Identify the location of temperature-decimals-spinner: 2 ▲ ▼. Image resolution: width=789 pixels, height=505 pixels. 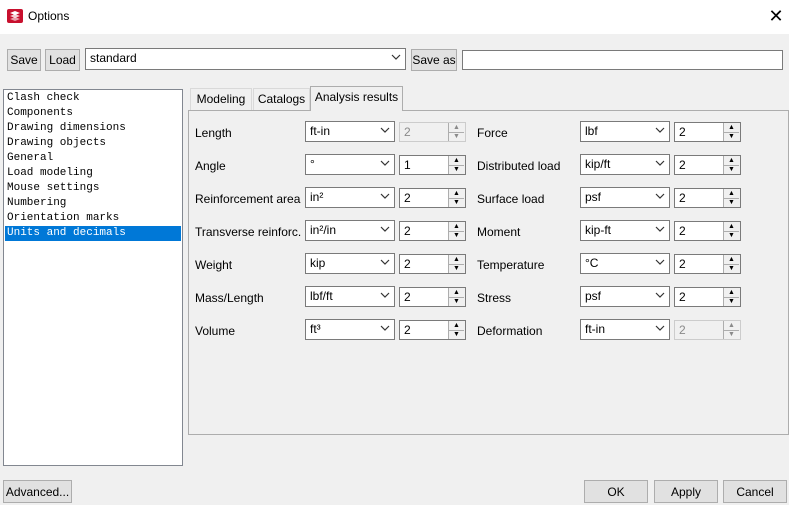
(707, 264).